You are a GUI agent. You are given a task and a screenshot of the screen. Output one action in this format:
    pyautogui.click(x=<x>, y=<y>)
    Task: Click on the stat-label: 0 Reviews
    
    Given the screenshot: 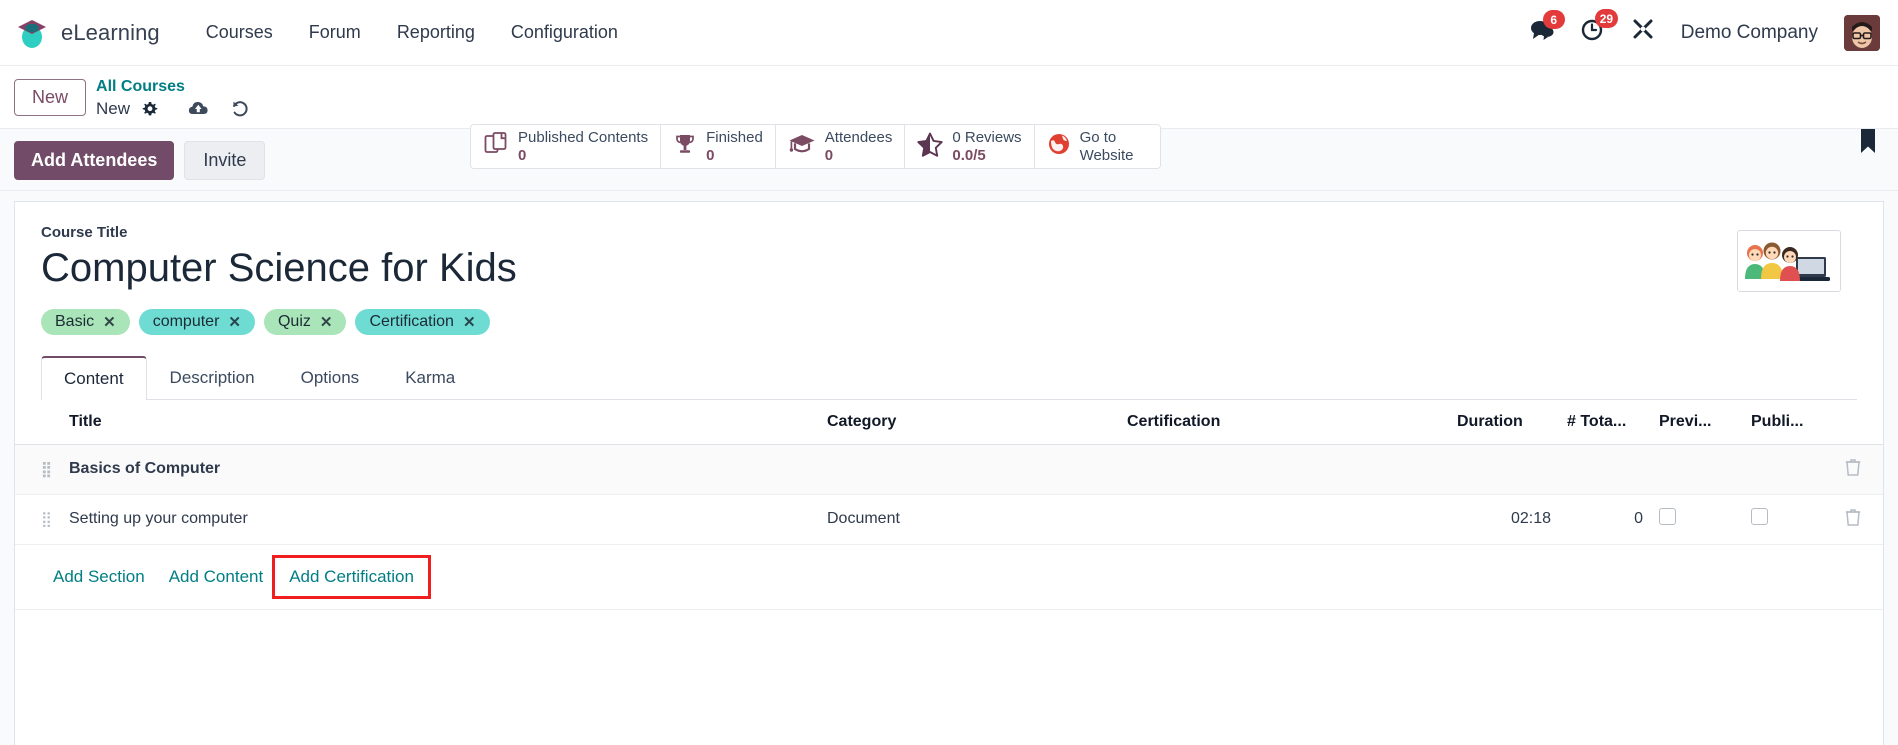 What is the action you would take?
    pyautogui.click(x=987, y=138)
    